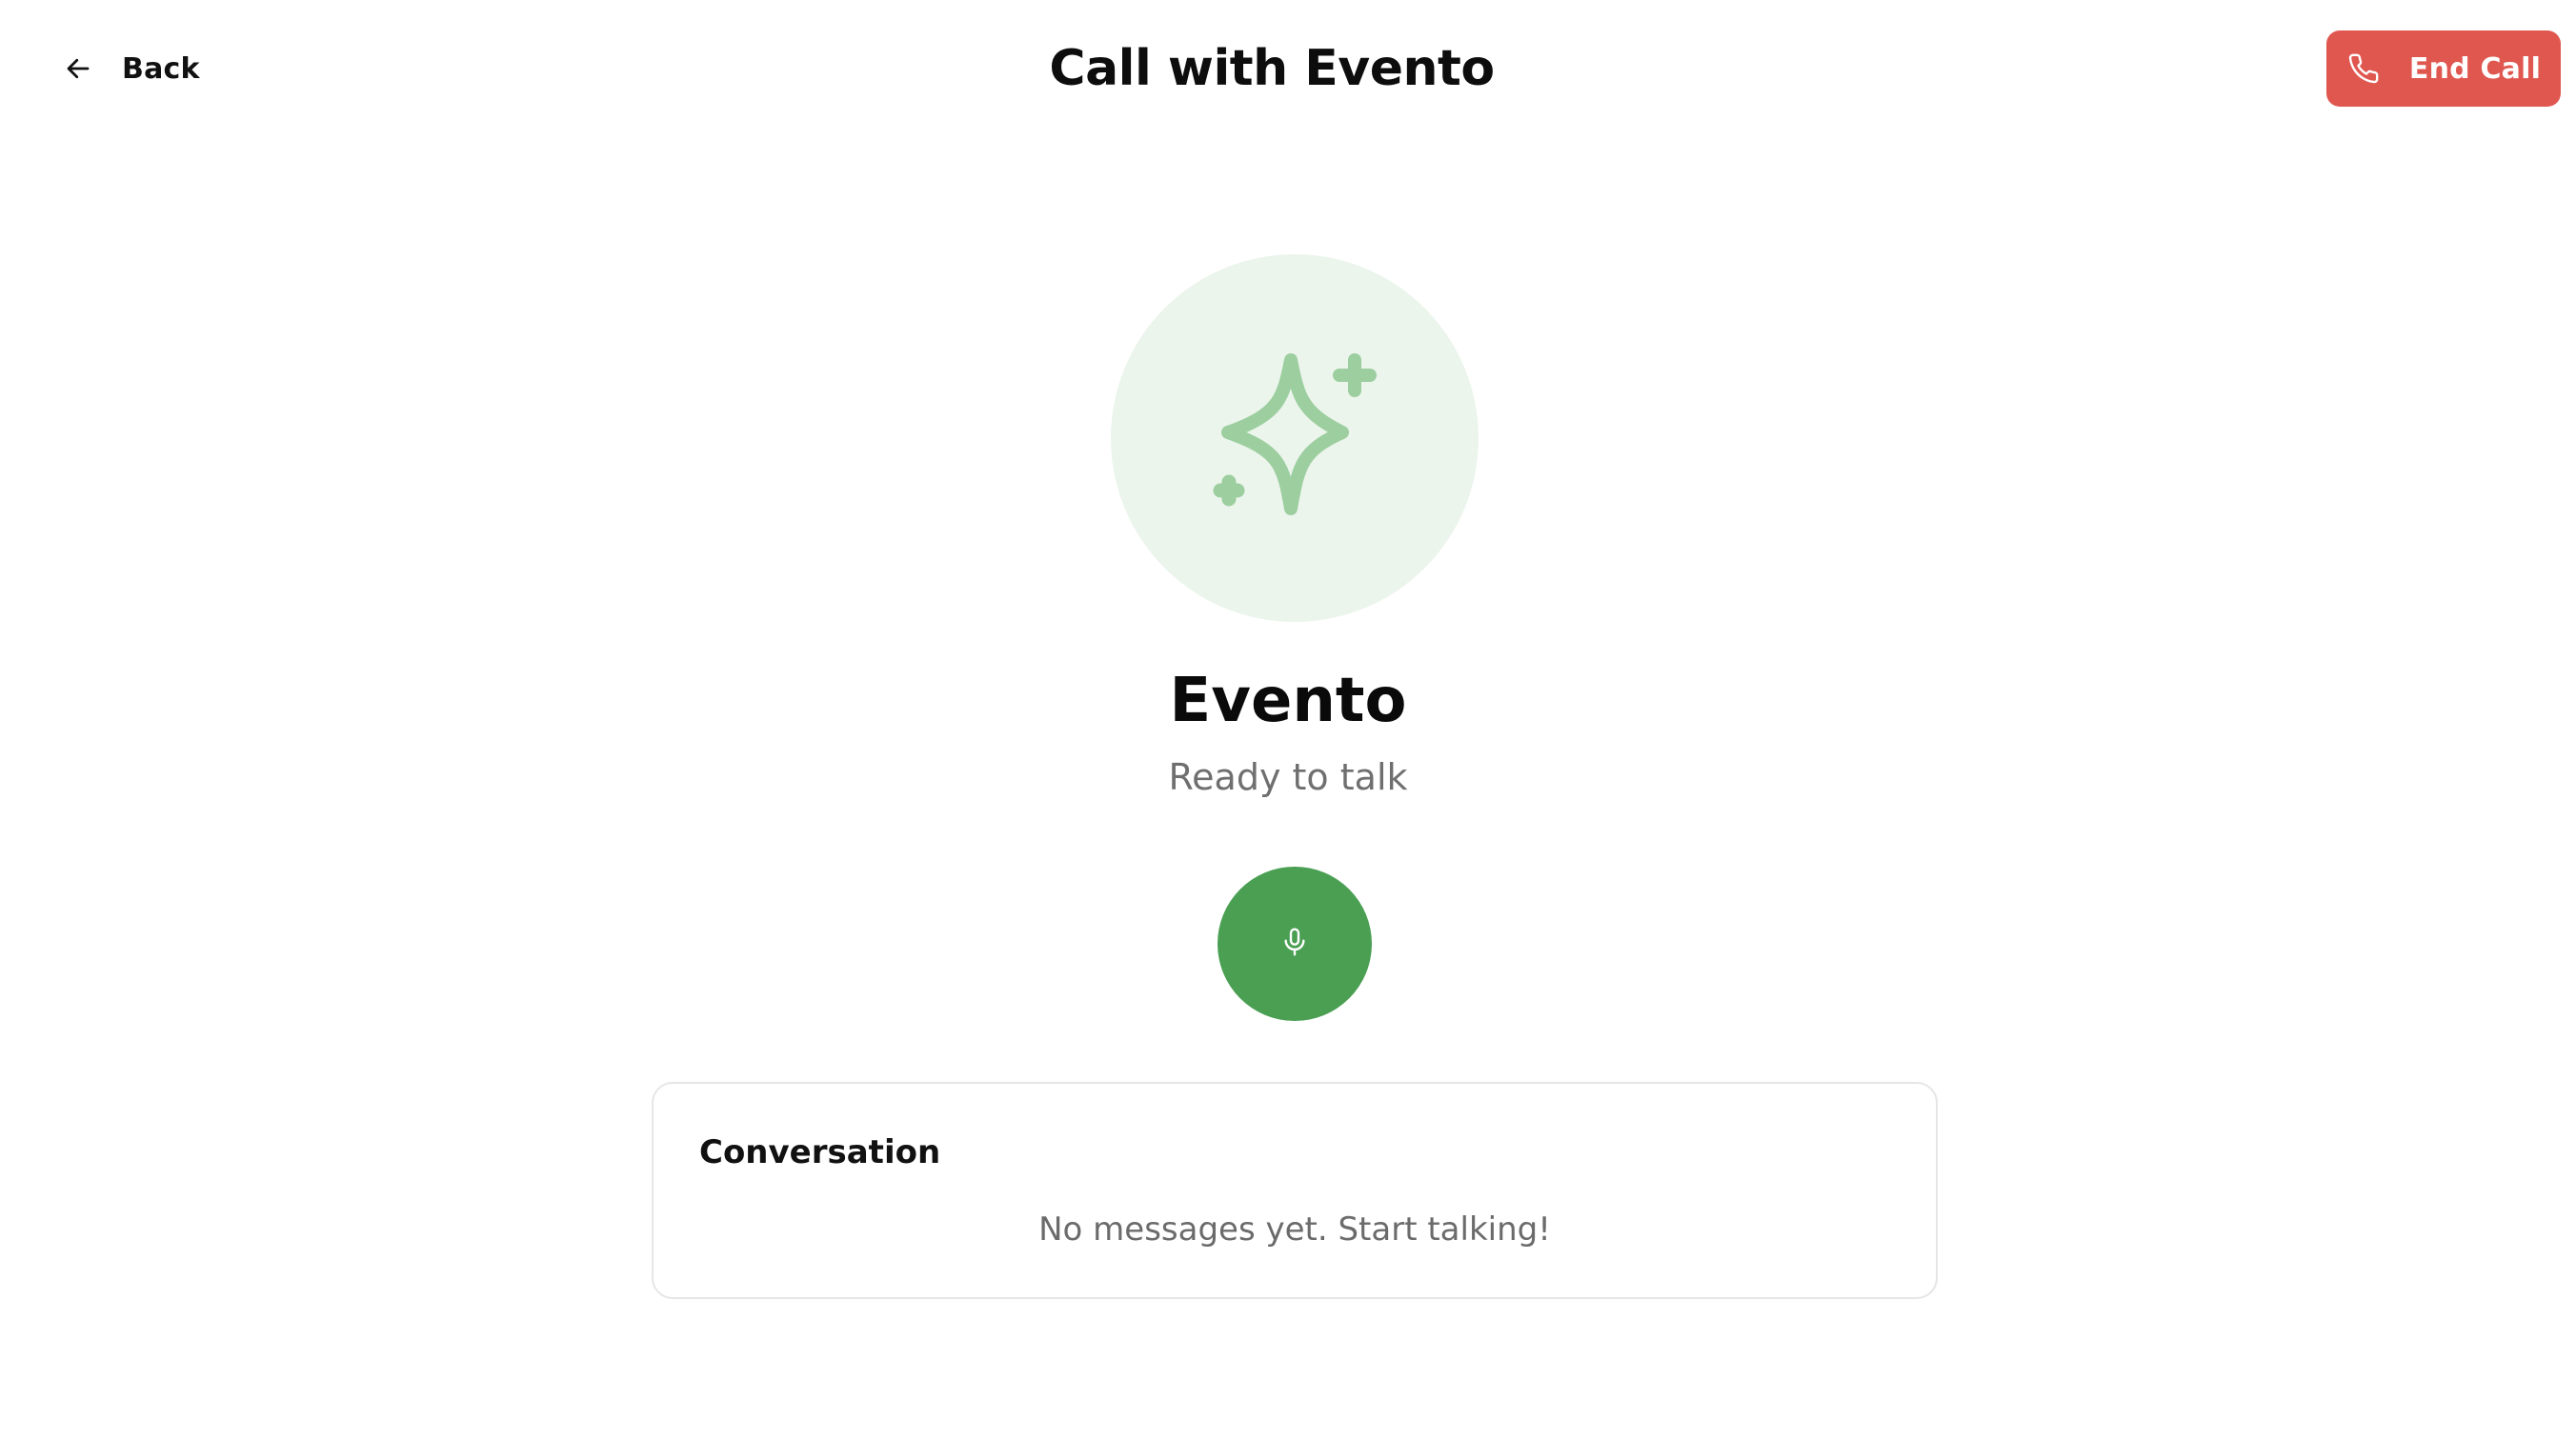  I want to click on header: Back Call with Evento End Call, so click(1288, 68).